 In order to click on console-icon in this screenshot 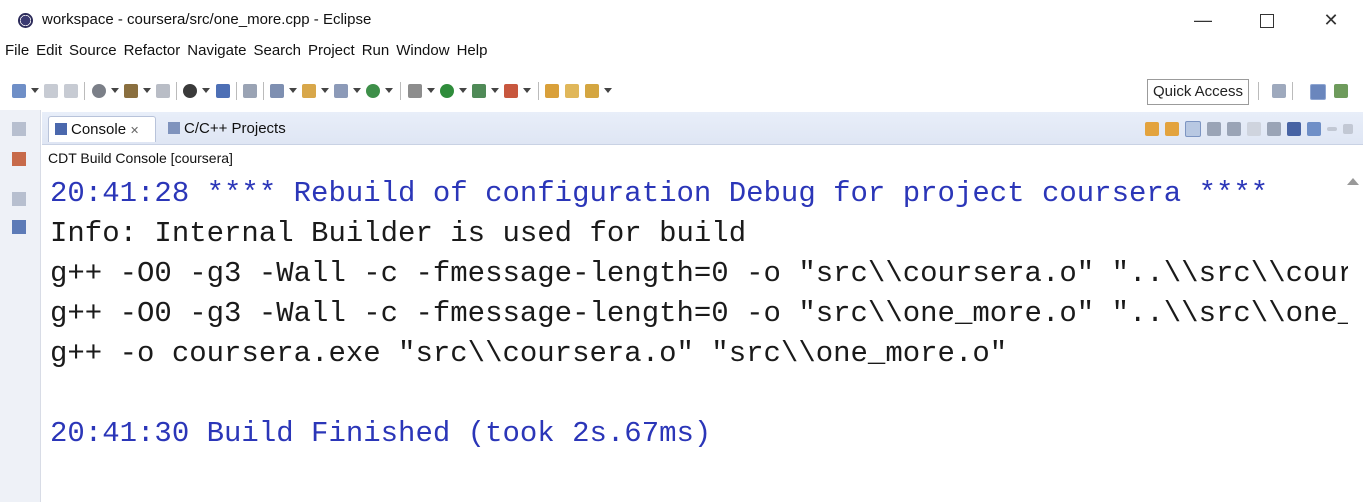, I will do `click(61, 129)`.